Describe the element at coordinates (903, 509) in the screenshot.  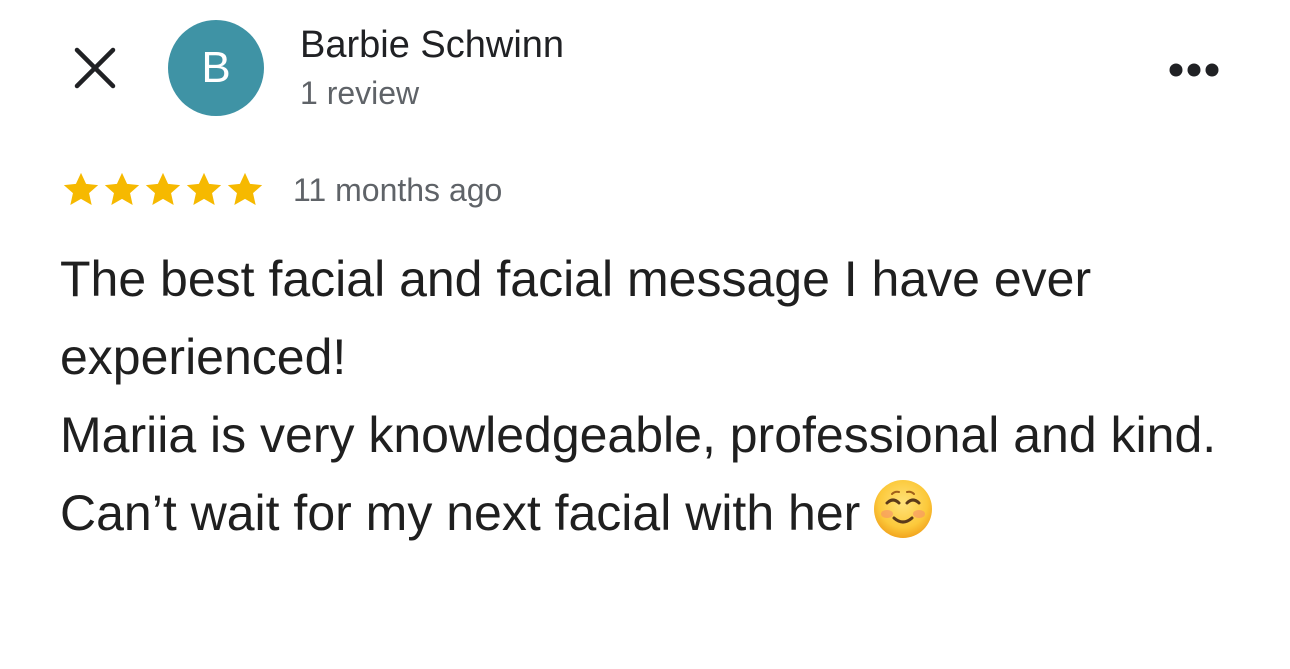
I see `smiling-face-icon` at that location.